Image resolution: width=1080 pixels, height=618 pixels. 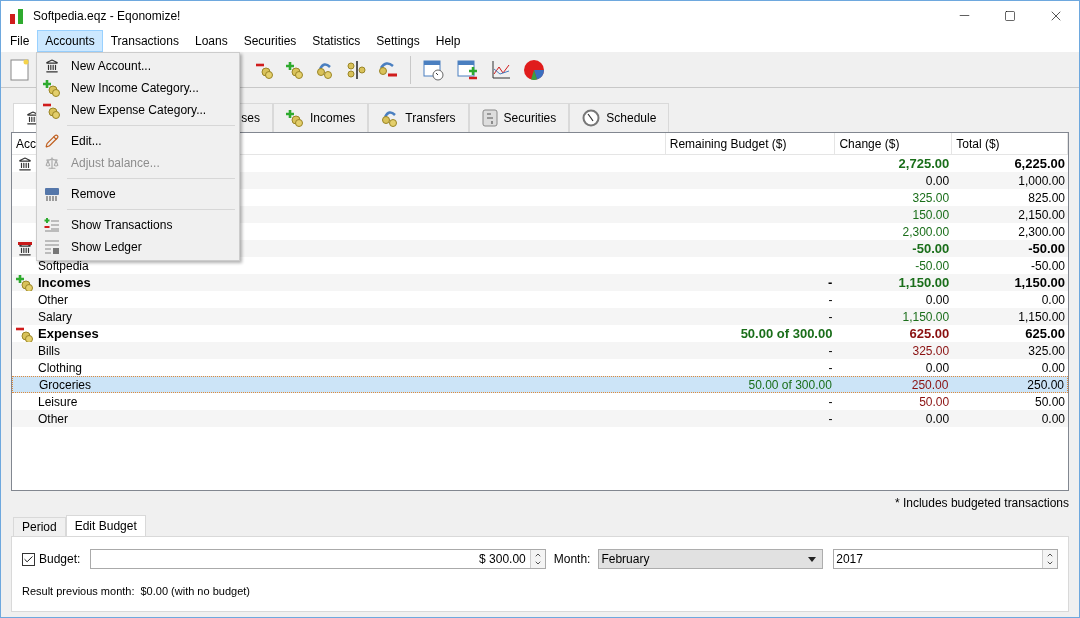 I want to click on result-label: Result previous month:, so click(x=78, y=591).